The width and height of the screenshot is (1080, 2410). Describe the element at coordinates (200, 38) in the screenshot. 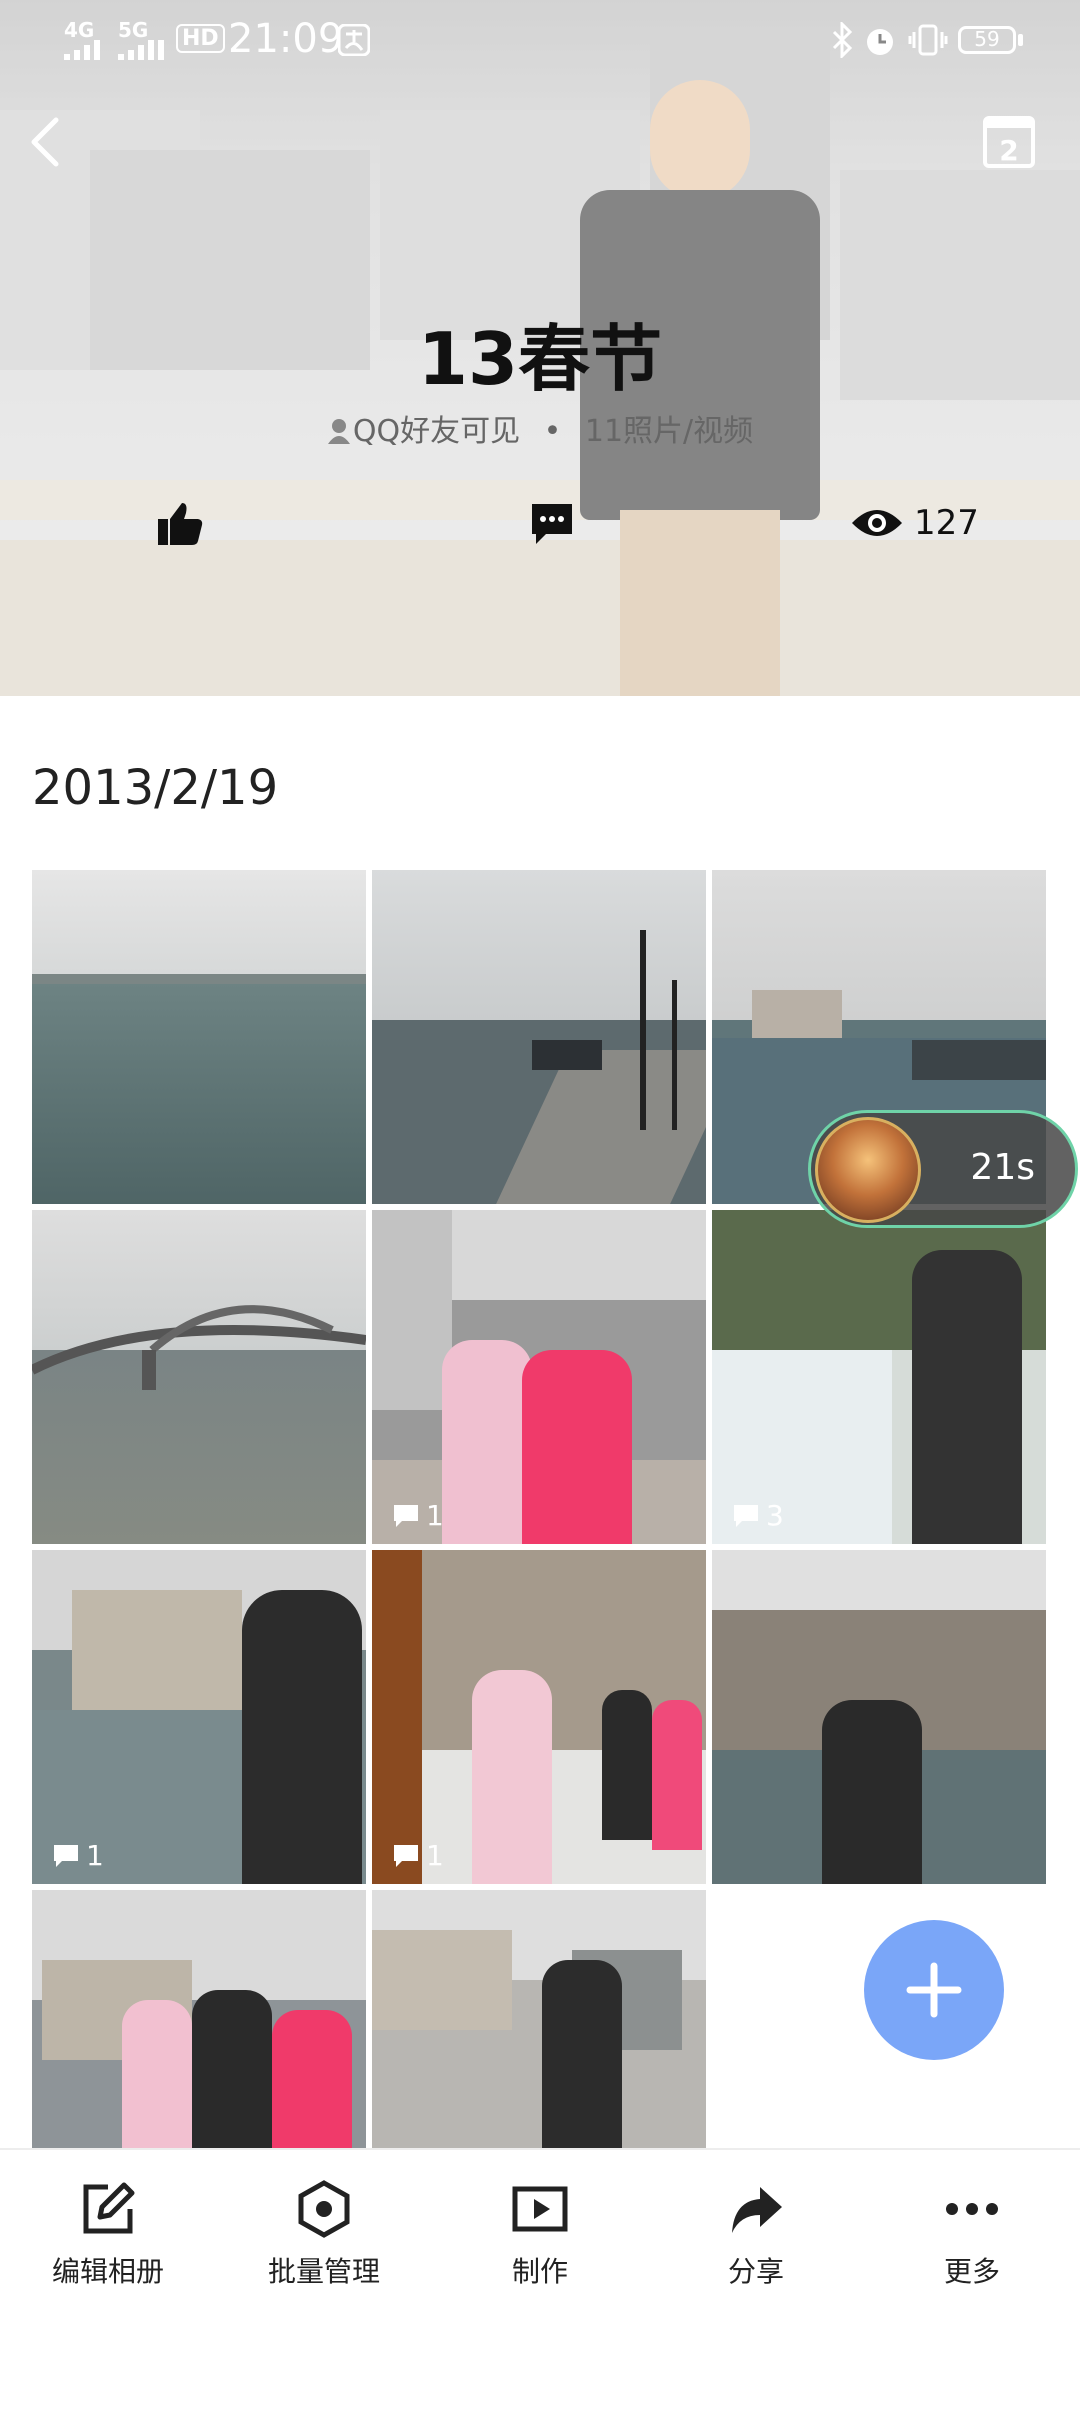

I see `hd-badge: HD` at that location.